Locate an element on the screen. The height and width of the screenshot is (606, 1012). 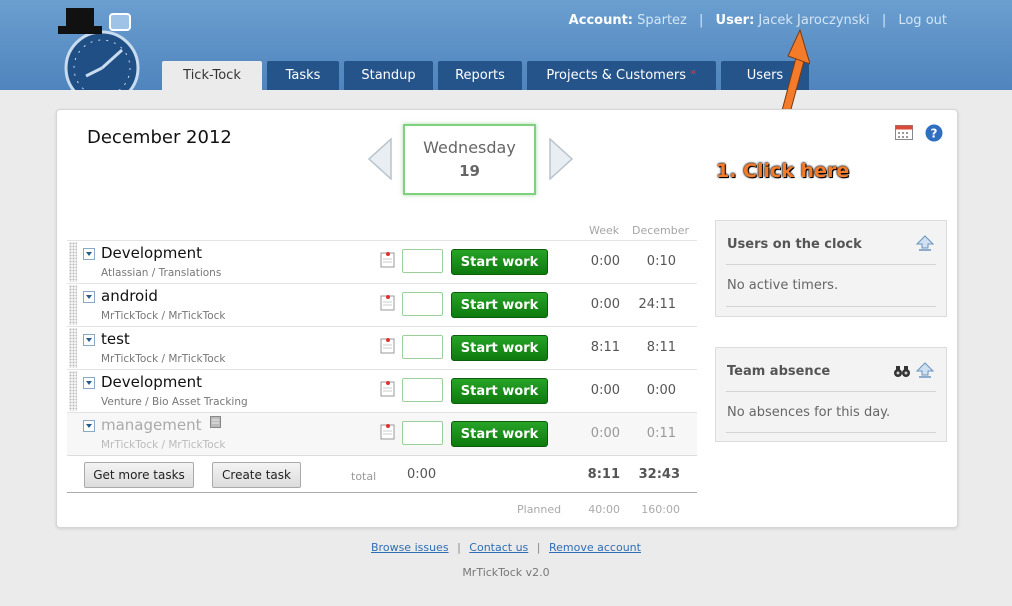
account-label: Account: is located at coordinates (600, 20).